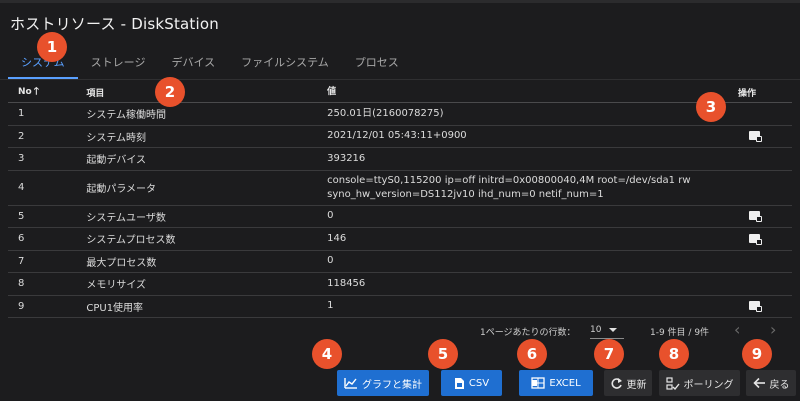 Image resolution: width=800 pixels, height=401 pixels. Describe the element at coordinates (207, 284) in the screenshot. I see `row-item: メモリサイズ` at that location.